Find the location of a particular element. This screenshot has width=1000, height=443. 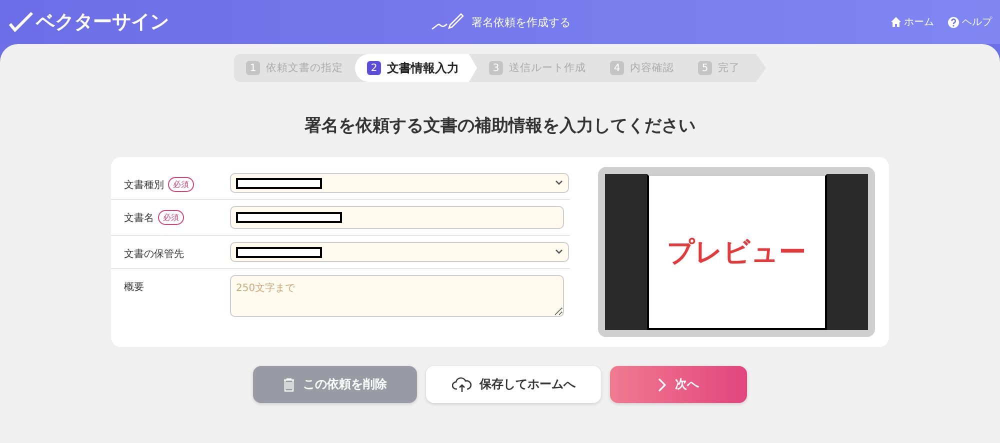

trash-icon is located at coordinates (289, 385).